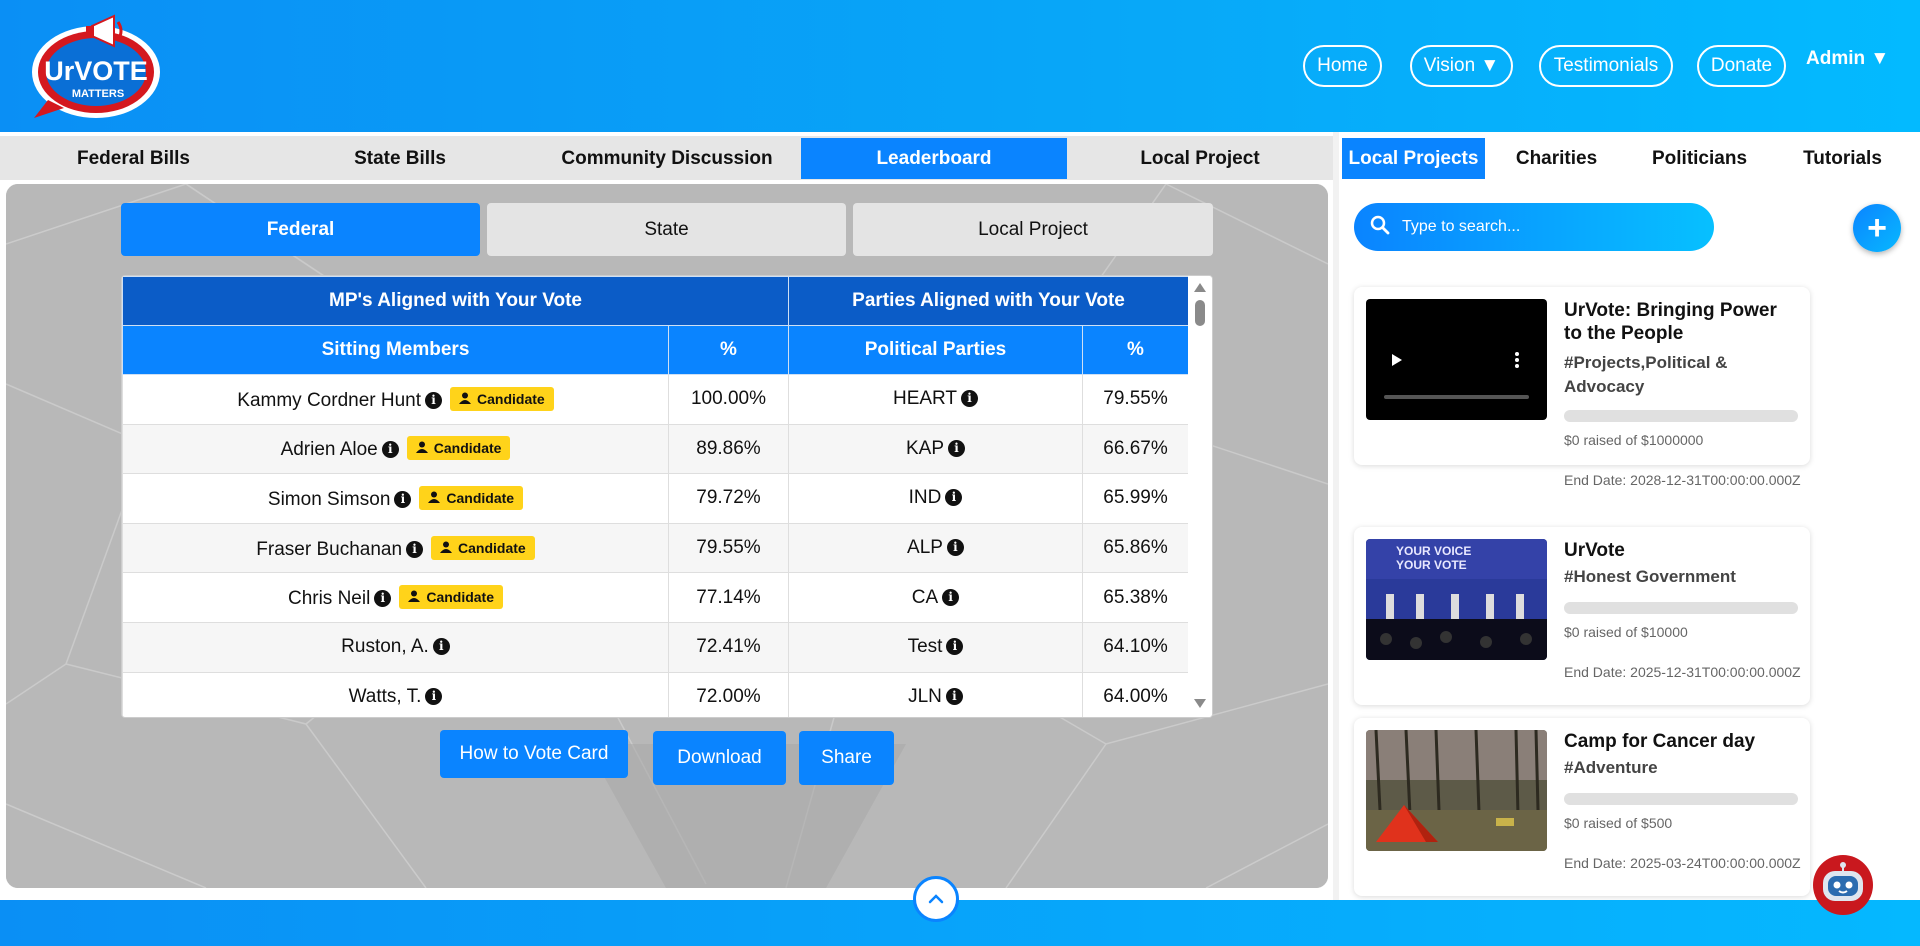 The image size is (1920, 946). I want to click on member-cell: Kammy Cordner Hunt i Candidate, so click(395, 399).